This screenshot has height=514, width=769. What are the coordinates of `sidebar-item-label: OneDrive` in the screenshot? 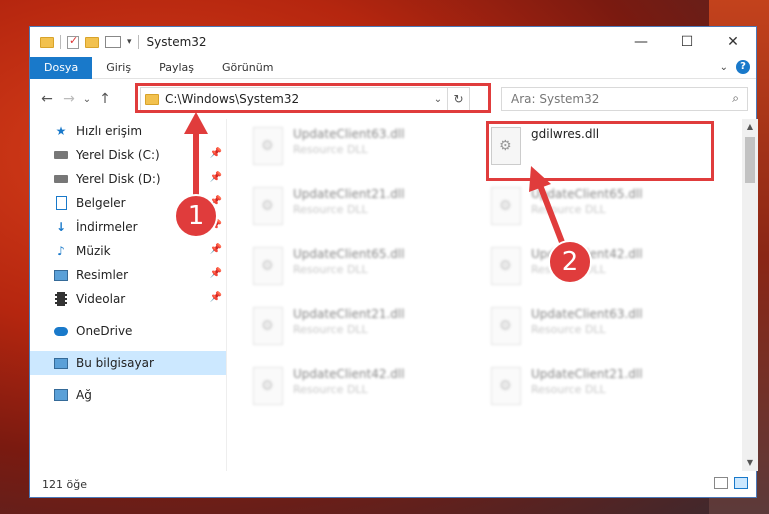 It's located at (104, 331).